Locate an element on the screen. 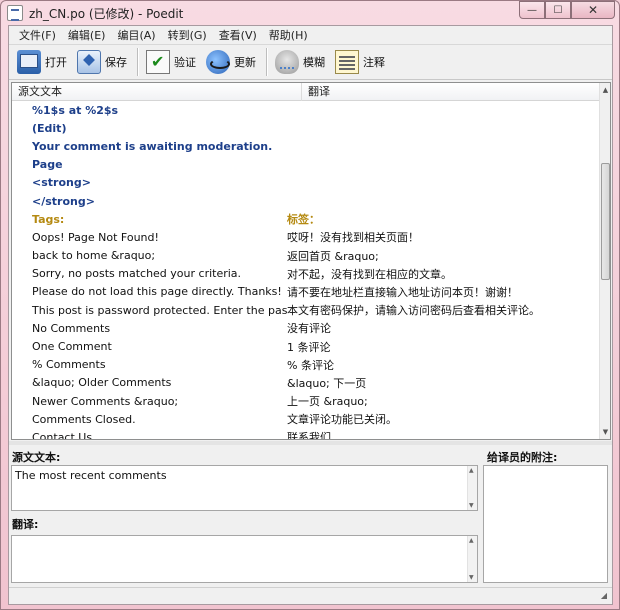 The height and width of the screenshot is (610, 620). open-button: 打开 is located at coordinates (42, 62).